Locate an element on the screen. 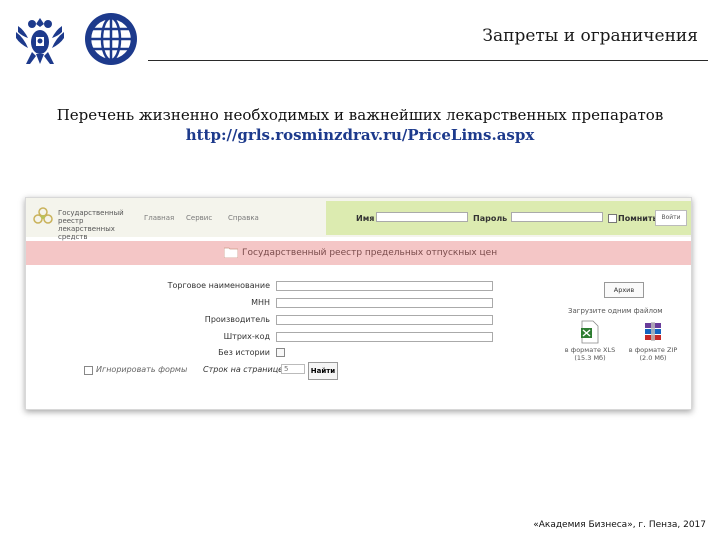 This screenshot has height=540, width=720. site-flower-logo-icon is located at coordinates (43, 215).